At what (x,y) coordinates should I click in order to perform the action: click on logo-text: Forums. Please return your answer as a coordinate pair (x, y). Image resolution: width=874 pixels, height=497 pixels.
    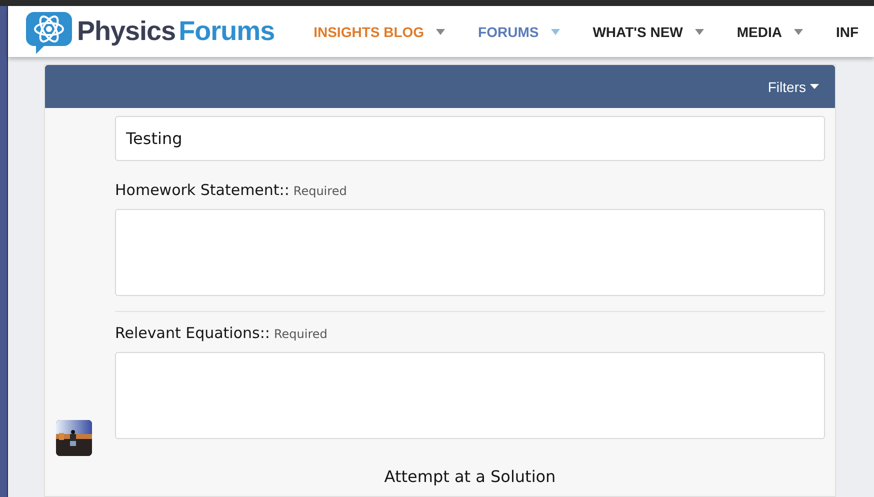
    Looking at the image, I should click on (226, 31).